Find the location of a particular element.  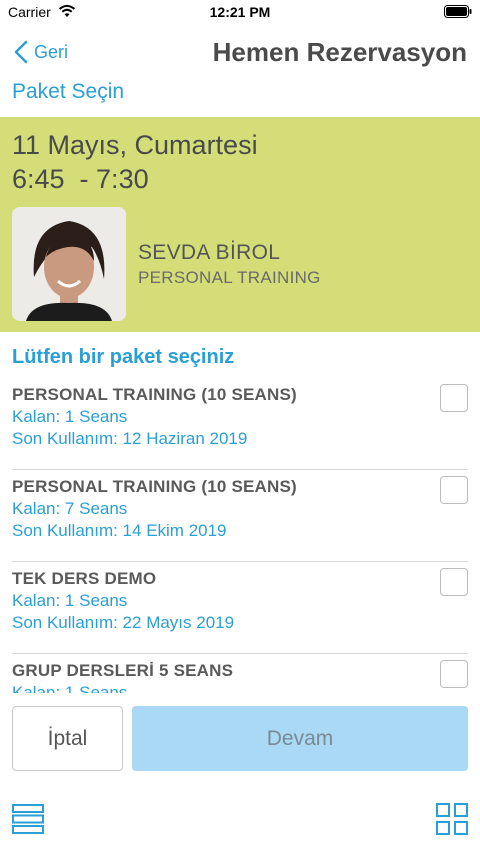

back-label: Geri is located at coordinates (51, 51).